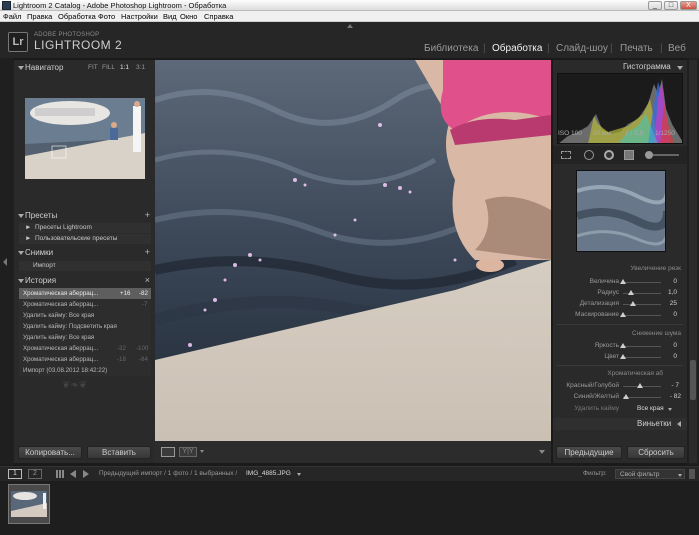  What do you see at coordinates (670, 409) in the screenshot?
I see `dropdown-arrow-icon` at bounding box center [670, 409].